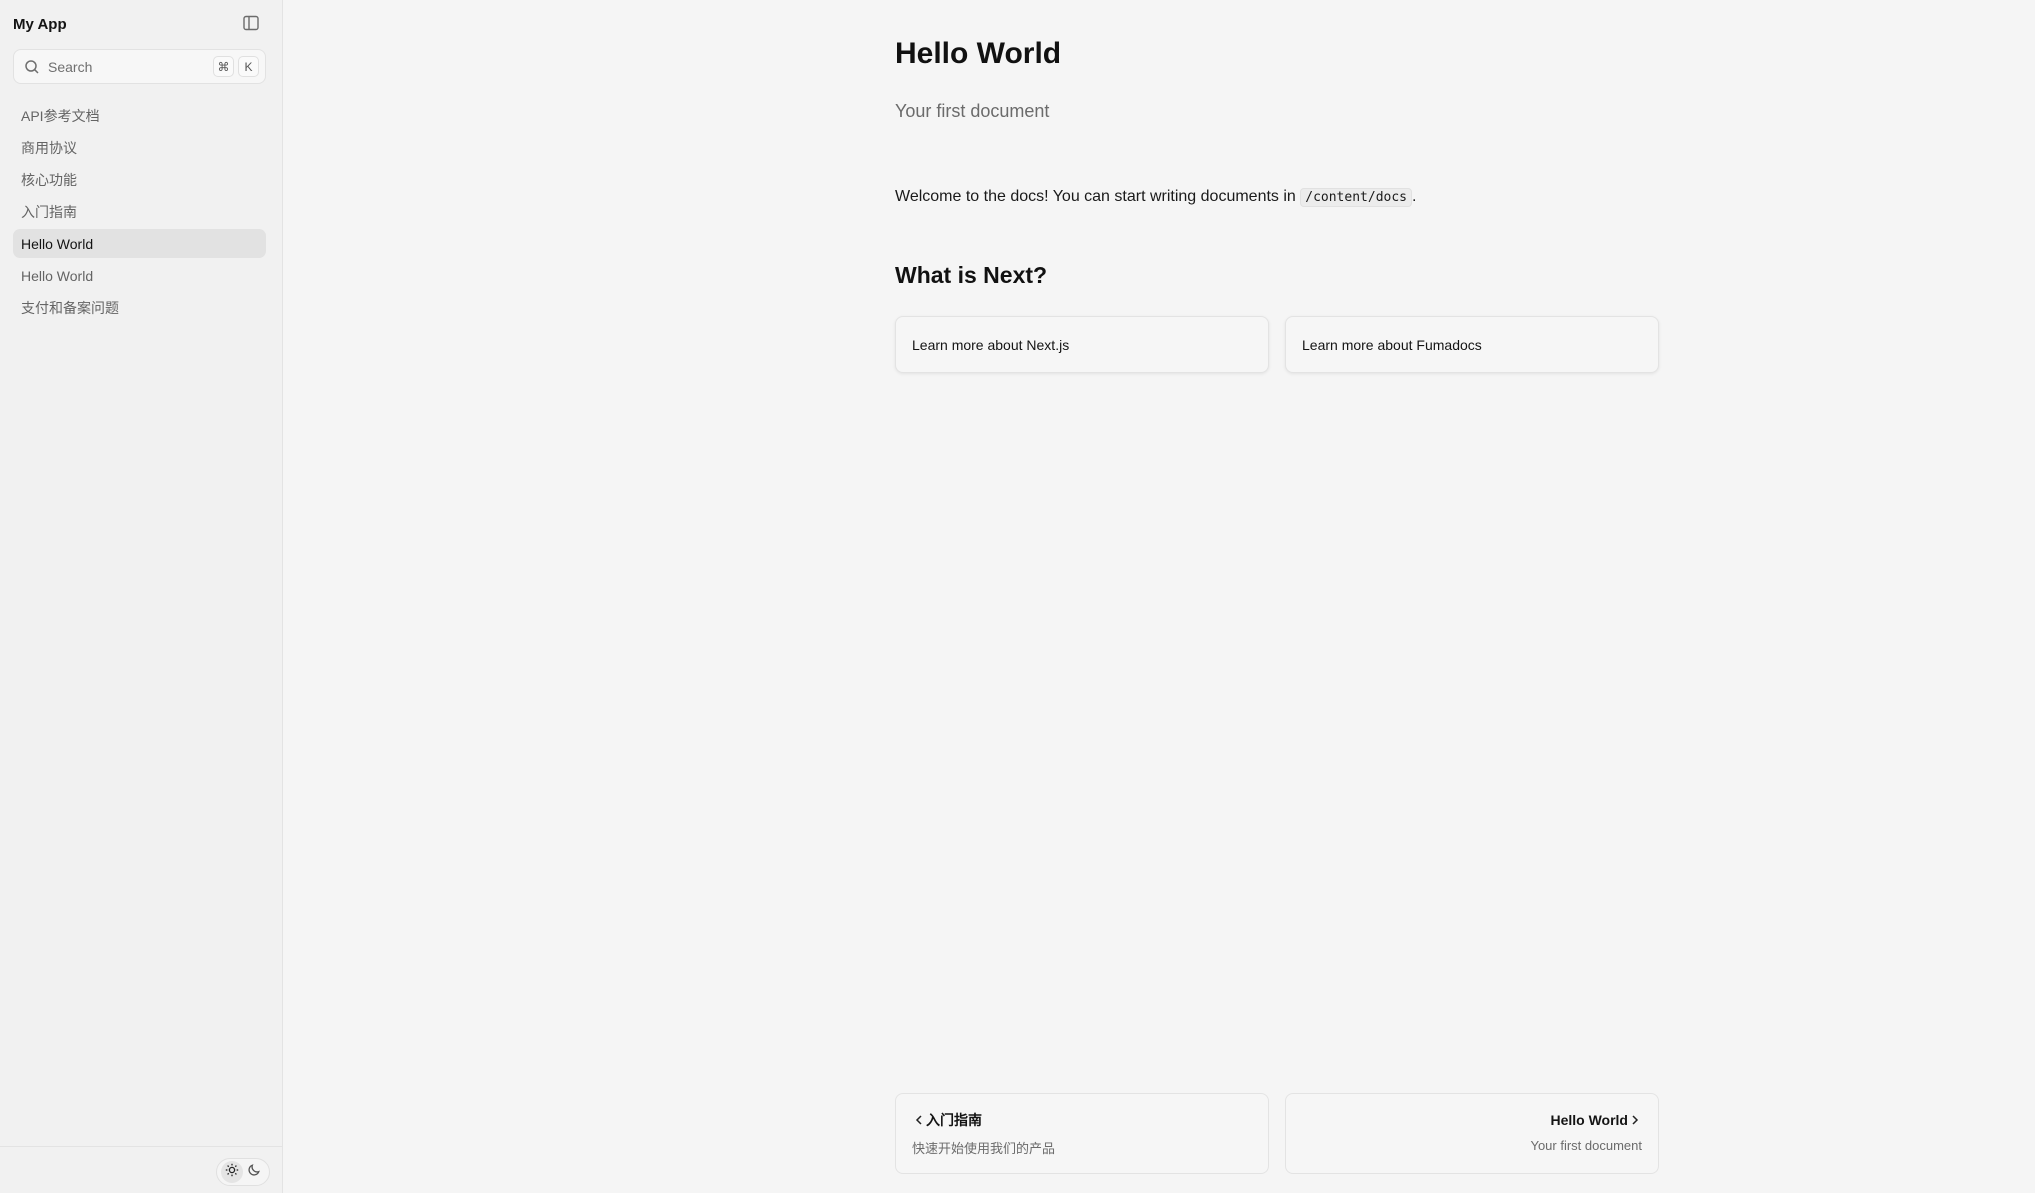 The image size is (2035, 1193). What do you see at coordinates (139, 66) in the screenshot?
I see `search-button: Search ⌘ K` at bounding box center [139, 66].